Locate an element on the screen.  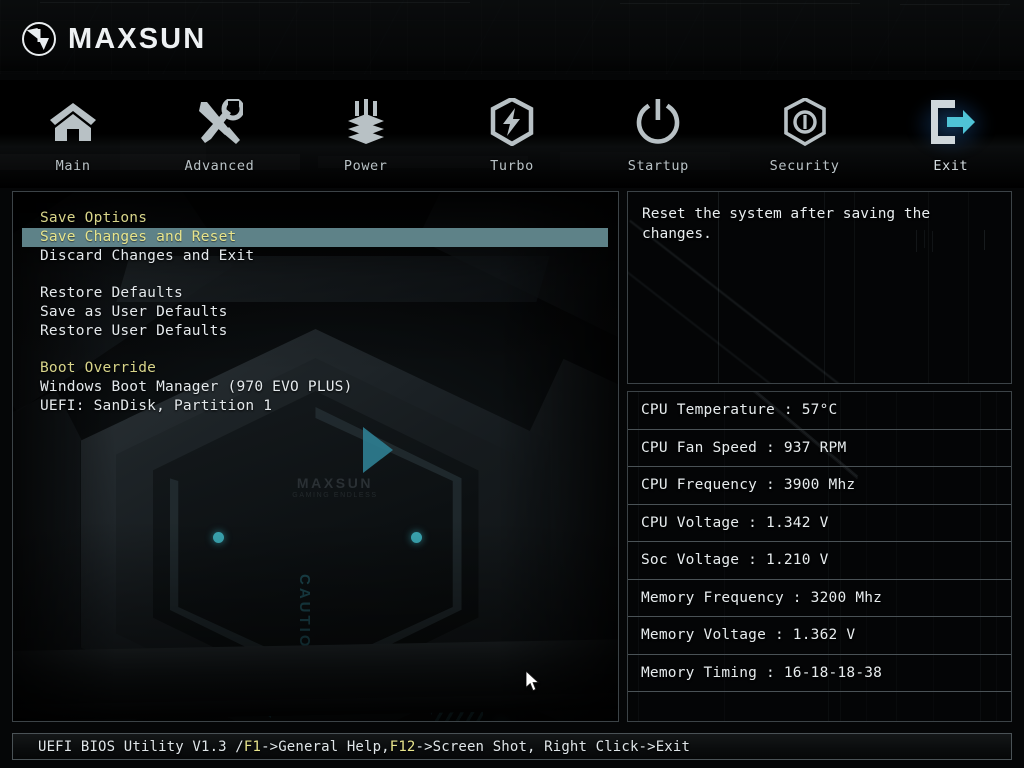
hw-row-memory-frequency: Memory Frequency : 3200 Mhz is located at coordinates (819, 598).